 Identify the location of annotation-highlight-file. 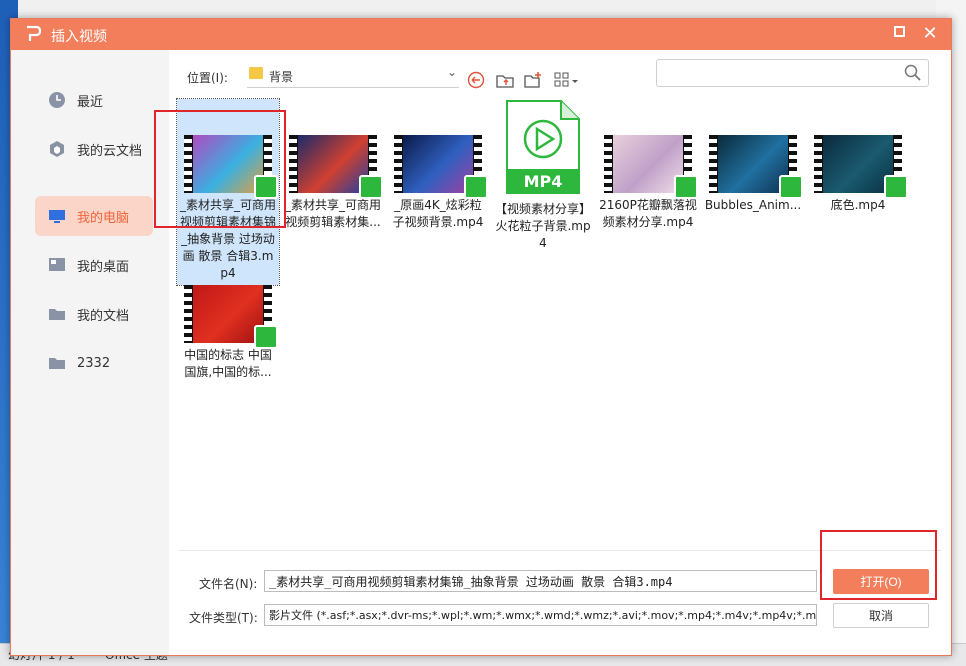
(220, 169).